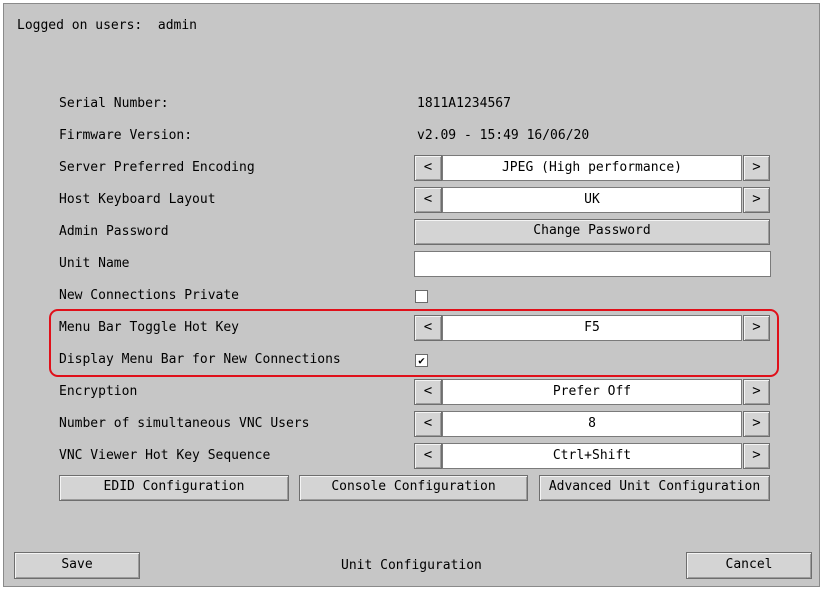 The height and width of the screenshot is (591, 825). Describe the element at coordinates (592, 392) in the screenshot. I see `encryption-value: Prefer Off` at that location.